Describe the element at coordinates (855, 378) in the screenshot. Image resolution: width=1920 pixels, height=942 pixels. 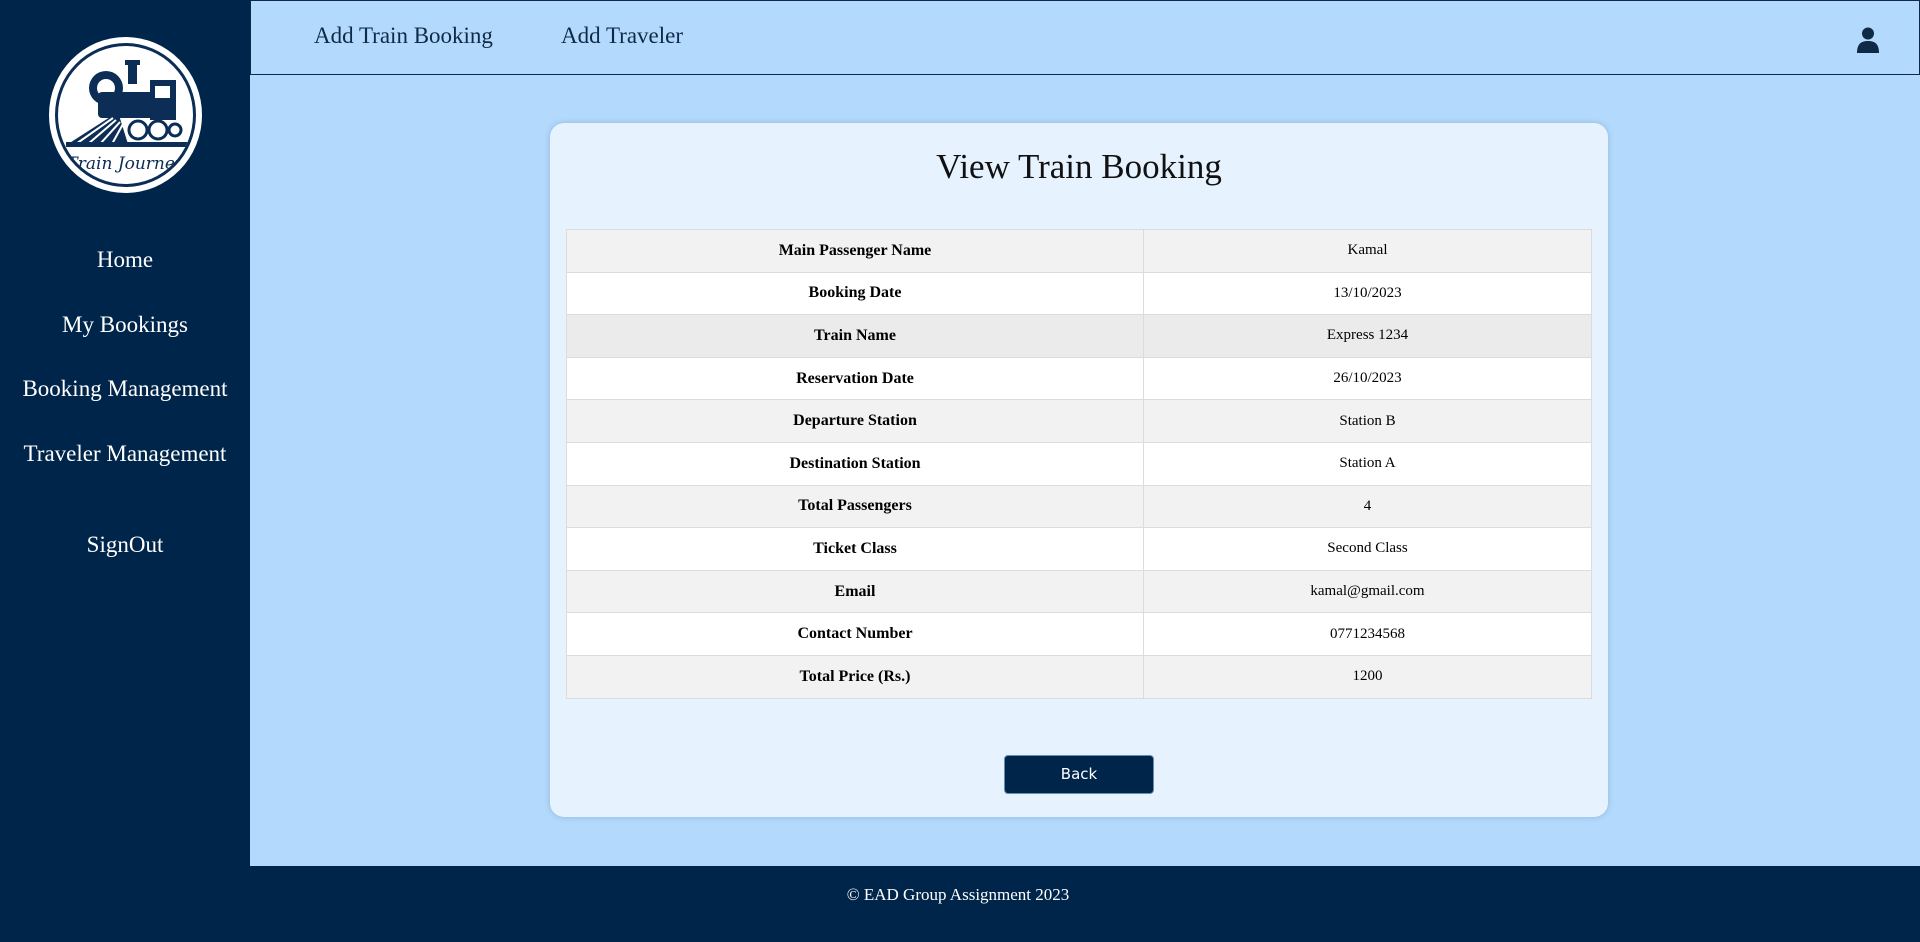
I see `row-key: Reservation Date` at that location.